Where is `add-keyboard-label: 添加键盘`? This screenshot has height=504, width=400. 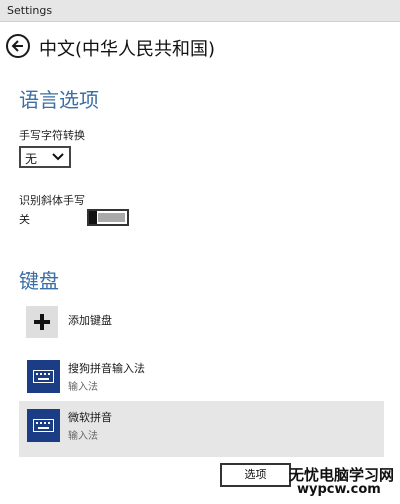
add-keyboard-label: 添加键盘 is located at coordinates (90, 320).